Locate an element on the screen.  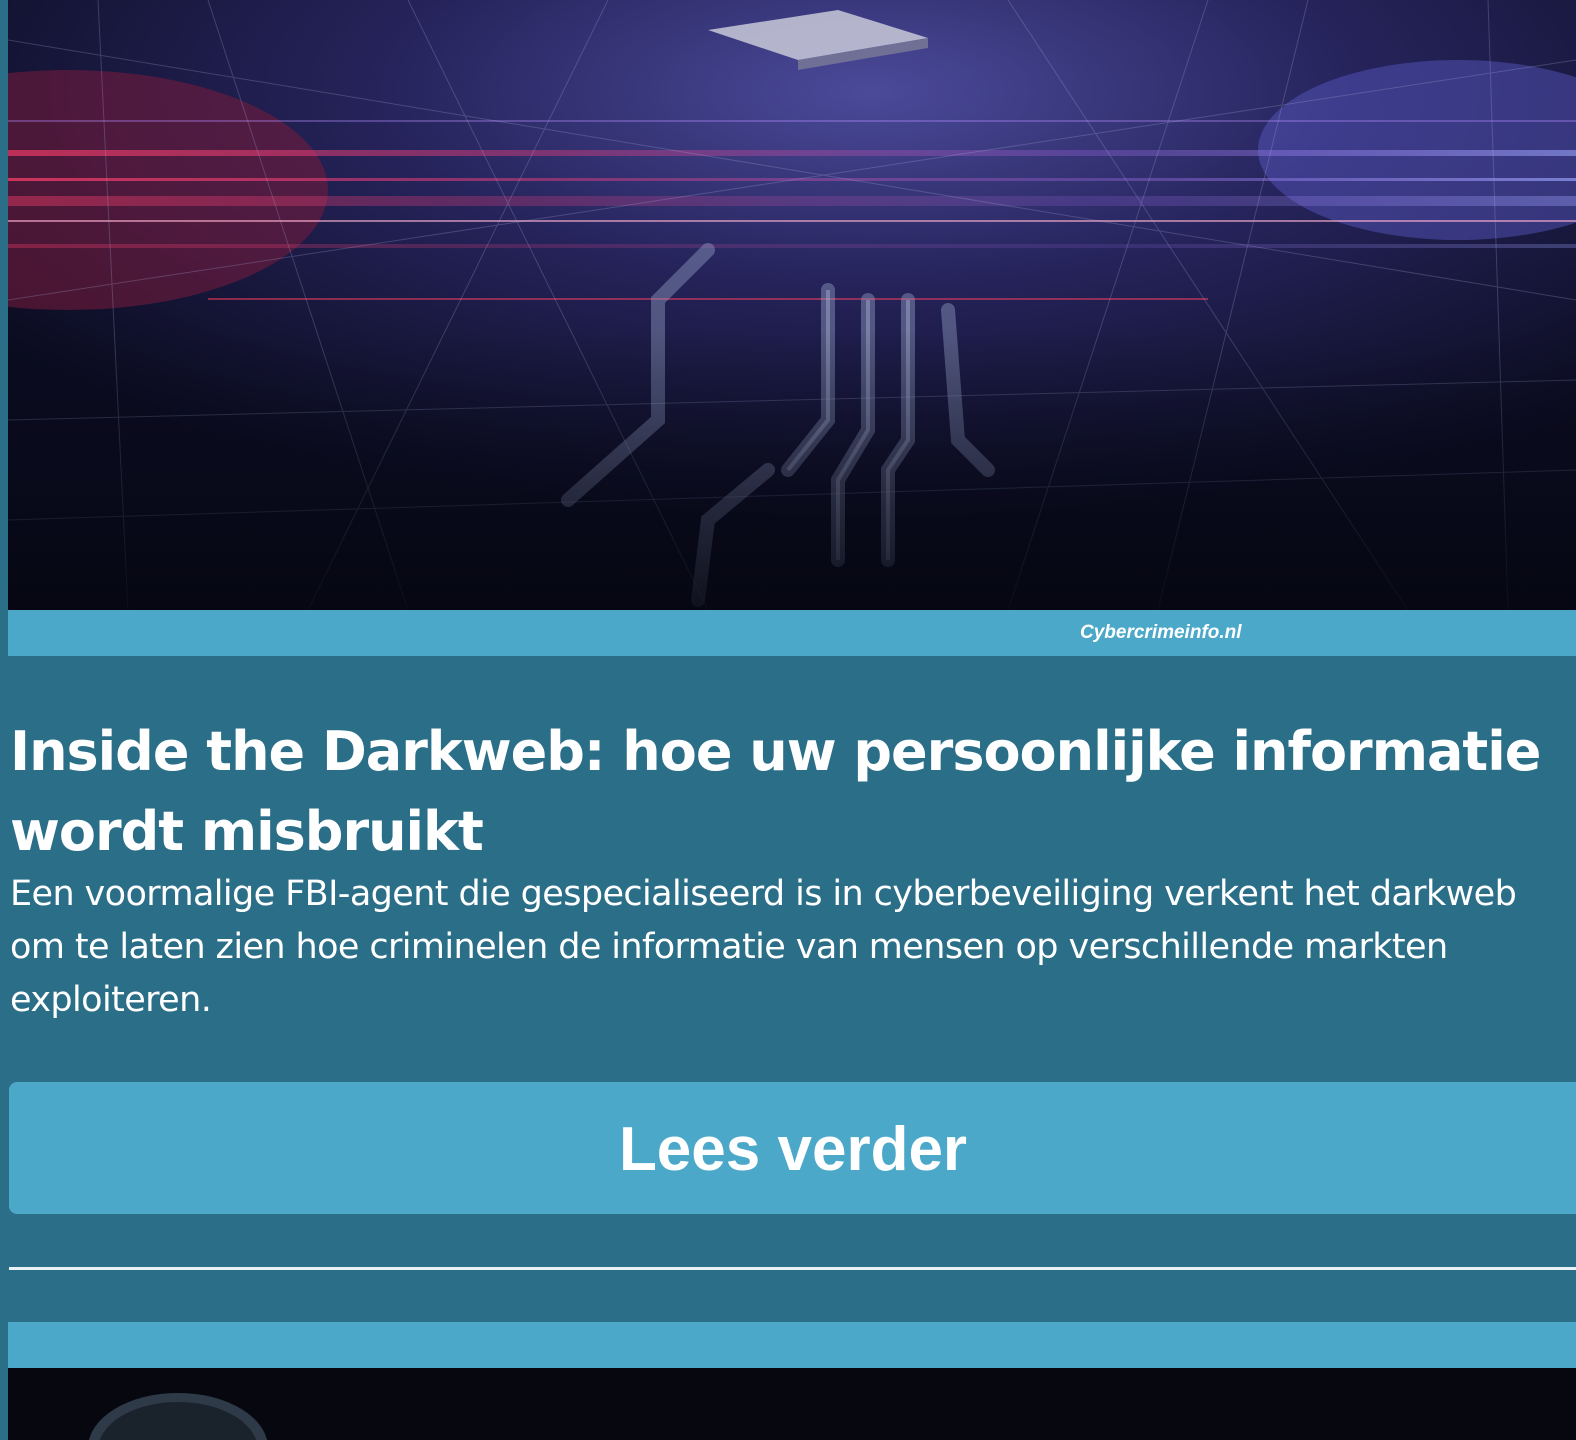
hooded-figure-illustration is located at coordinates (178, 1416).